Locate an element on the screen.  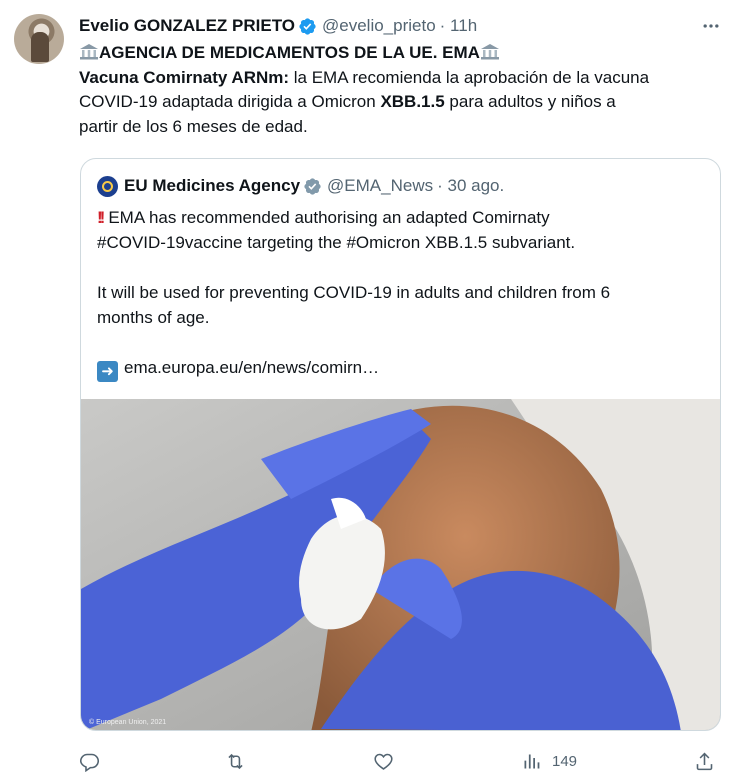
quote-author-handle: @EMA_News is located at coordinates (380, 186).